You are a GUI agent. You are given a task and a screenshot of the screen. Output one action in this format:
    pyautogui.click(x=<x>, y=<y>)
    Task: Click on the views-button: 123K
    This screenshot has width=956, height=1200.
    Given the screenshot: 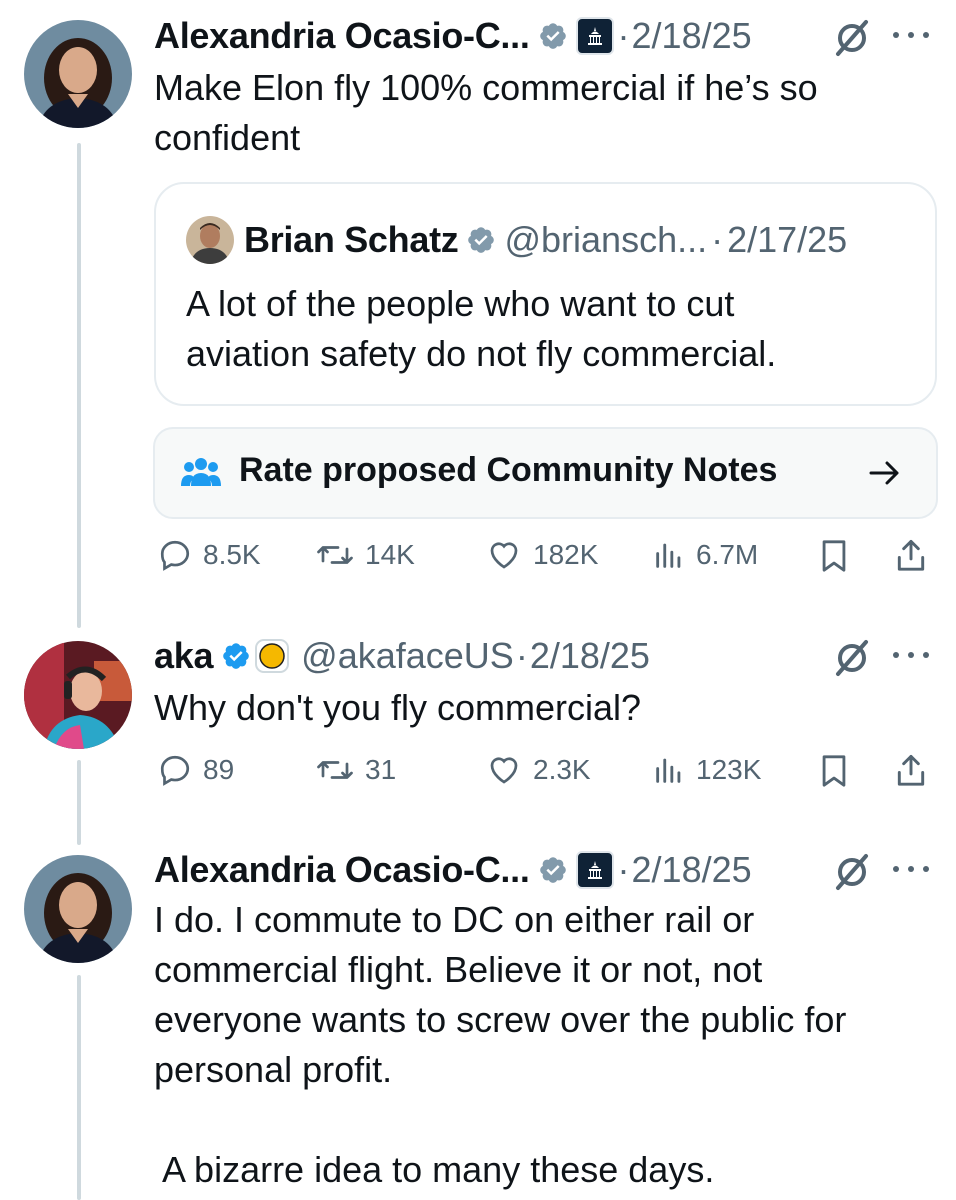 What is the action you would take?
    pyautogui.click(x=706, y=770)
    